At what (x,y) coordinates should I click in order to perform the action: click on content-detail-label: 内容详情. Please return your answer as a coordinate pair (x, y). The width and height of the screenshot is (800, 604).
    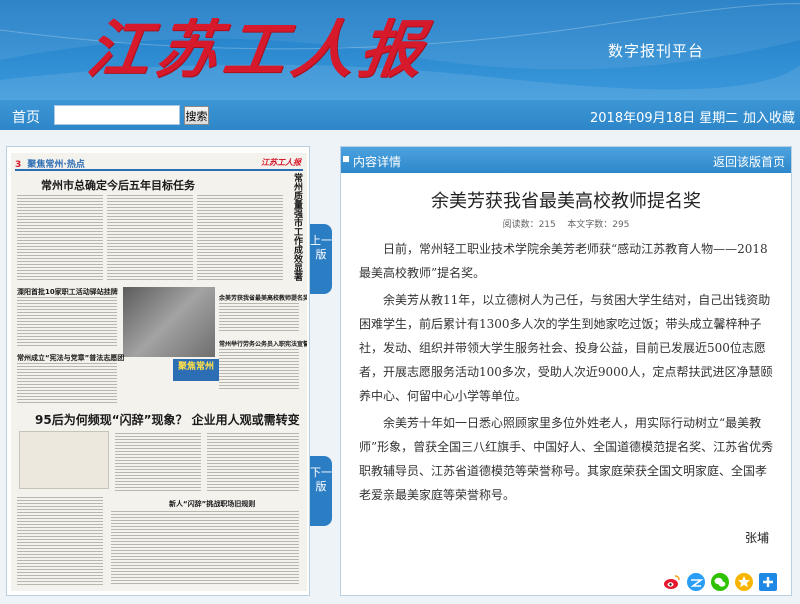
    Looking at the image, I should click on (377, 162).